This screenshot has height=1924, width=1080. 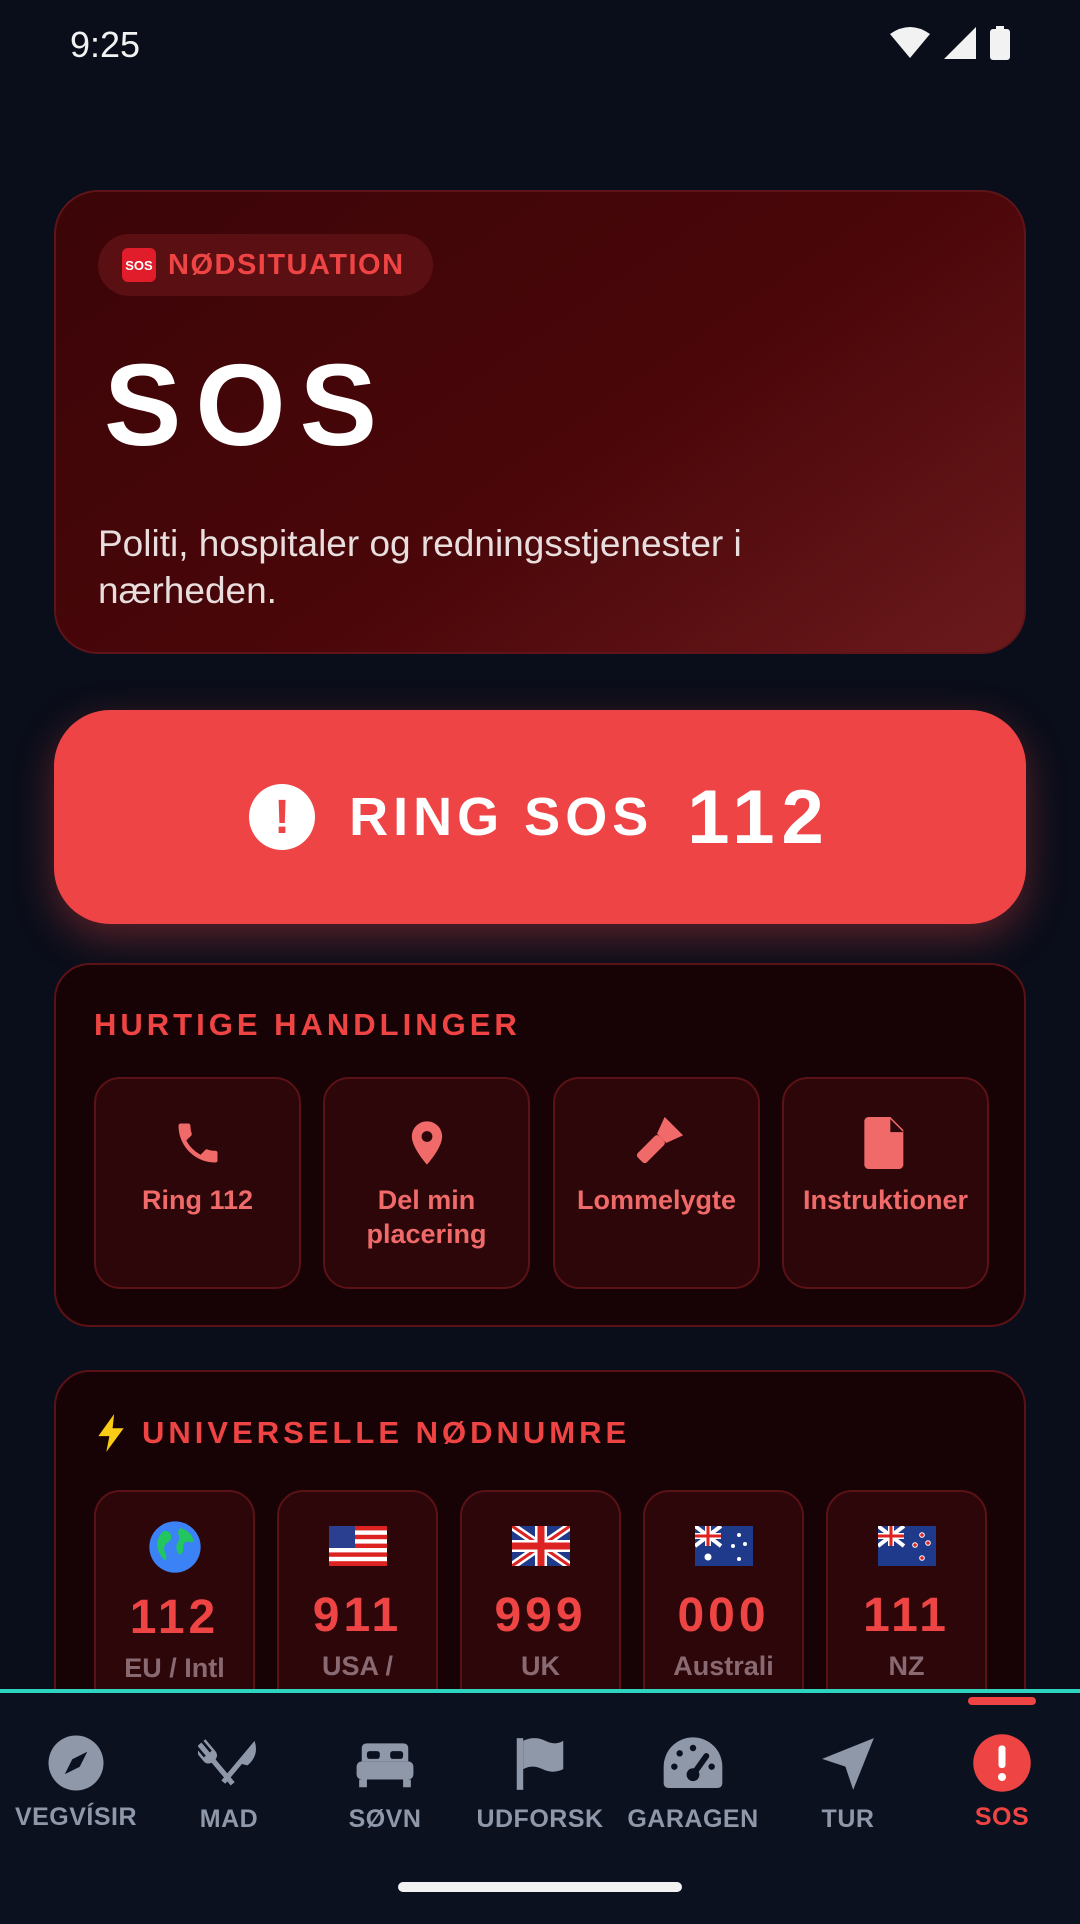 I want to click on quick-action-label: Ring 112, so click(x=197, y=1200).